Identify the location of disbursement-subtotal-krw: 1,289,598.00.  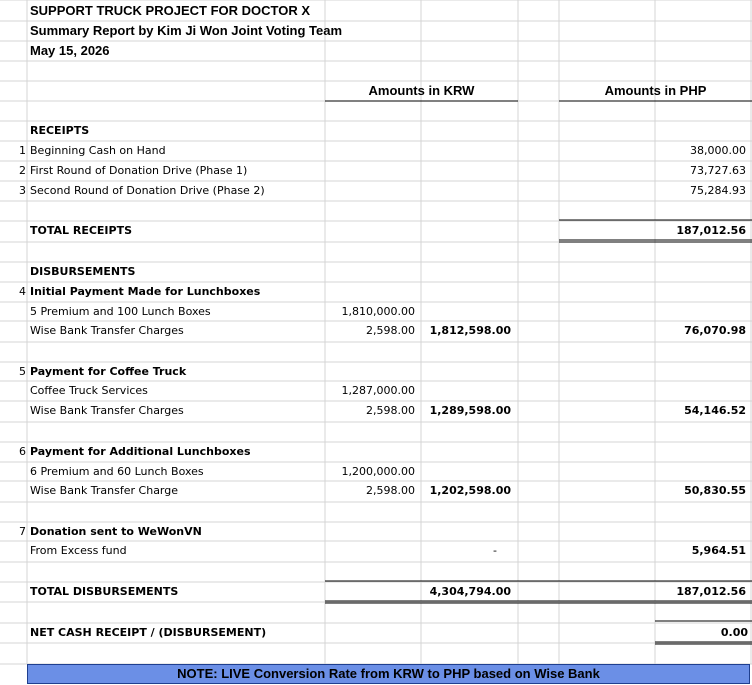
(466, 411).